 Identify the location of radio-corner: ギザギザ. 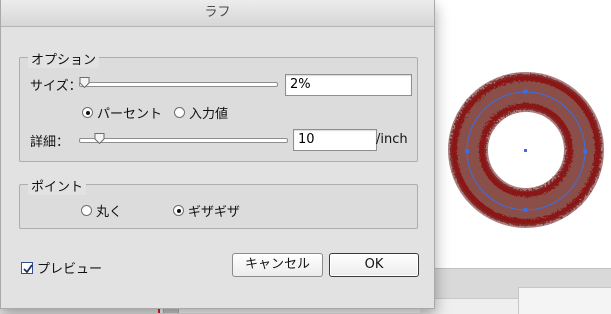
(206, 210).